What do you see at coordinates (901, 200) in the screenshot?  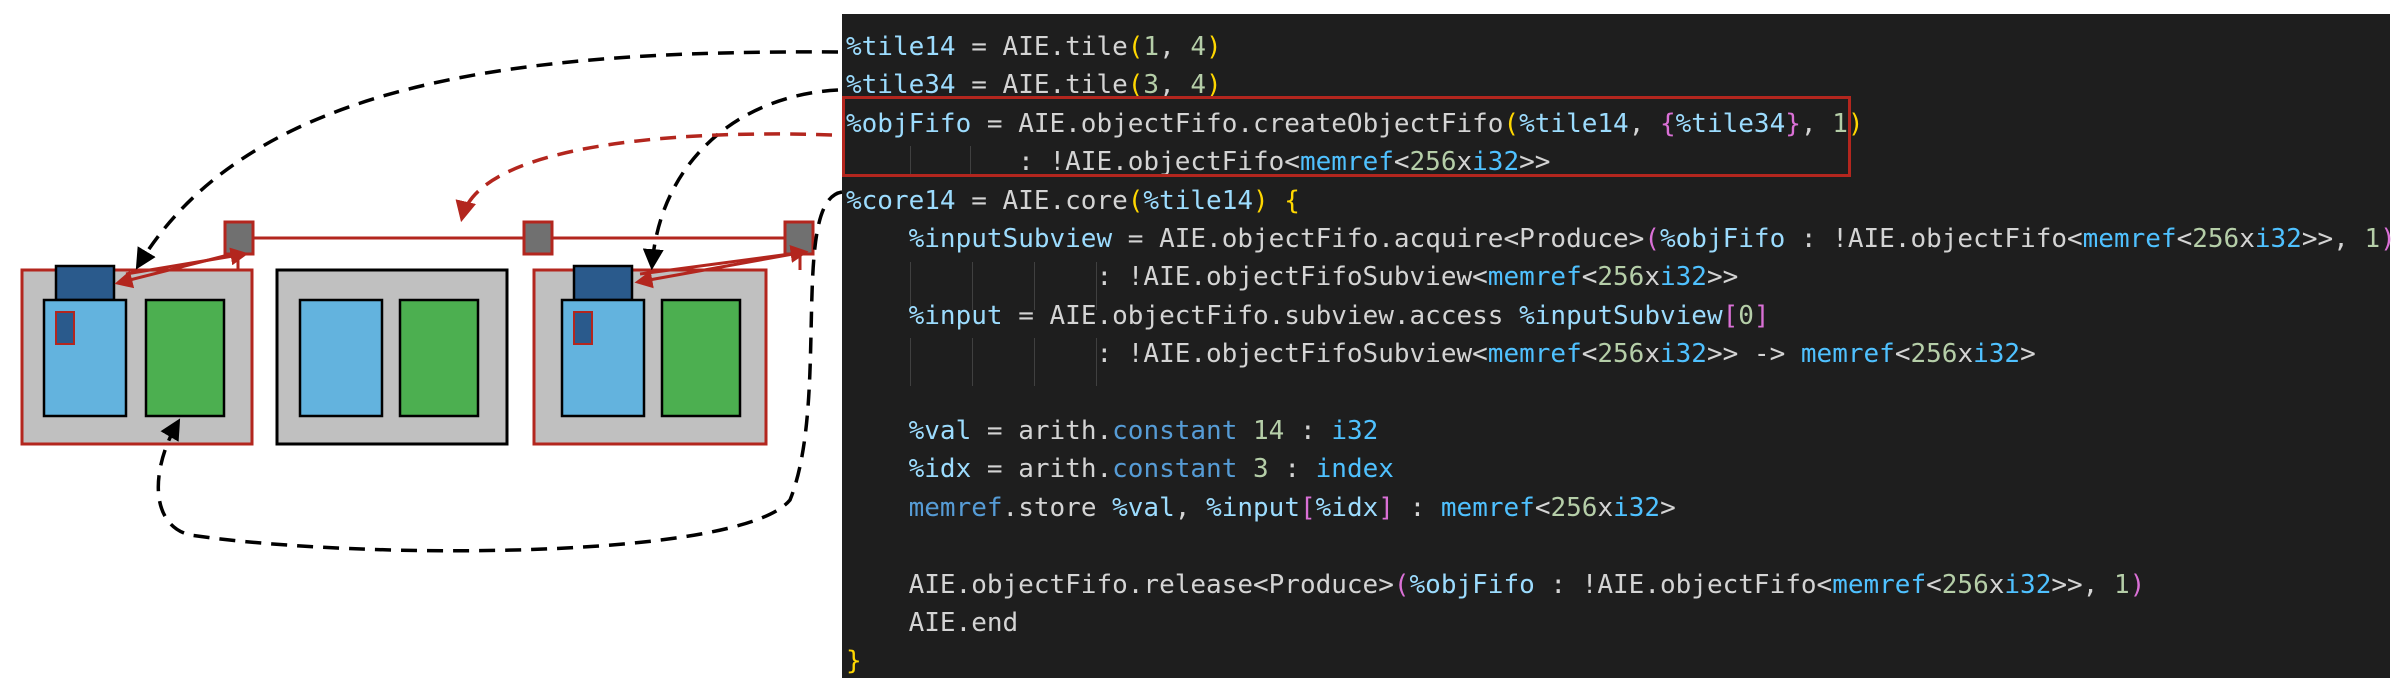 I see `code-token: %core14` at bounding box center [901, 200].